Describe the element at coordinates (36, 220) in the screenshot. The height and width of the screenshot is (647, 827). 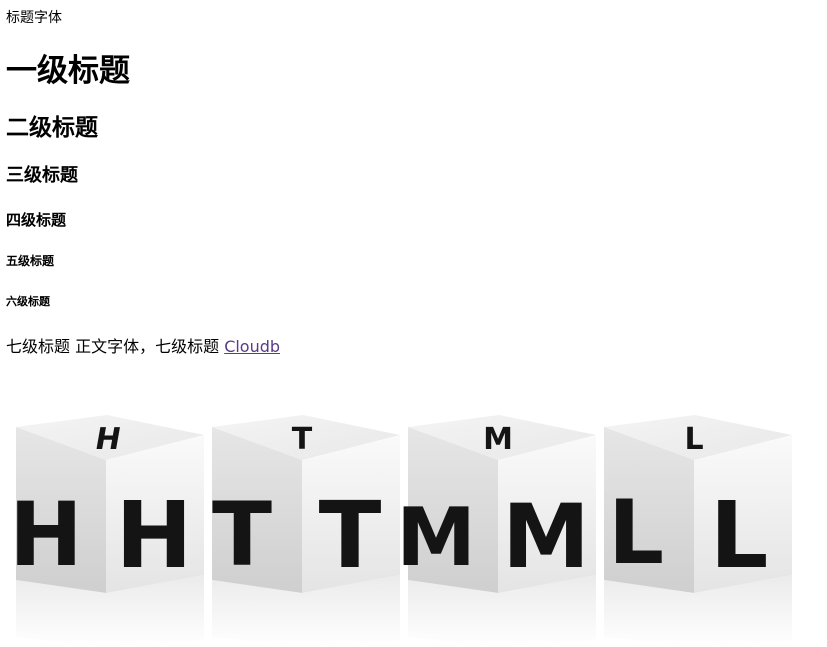
I see `heading-4: 四级标题` at that location.